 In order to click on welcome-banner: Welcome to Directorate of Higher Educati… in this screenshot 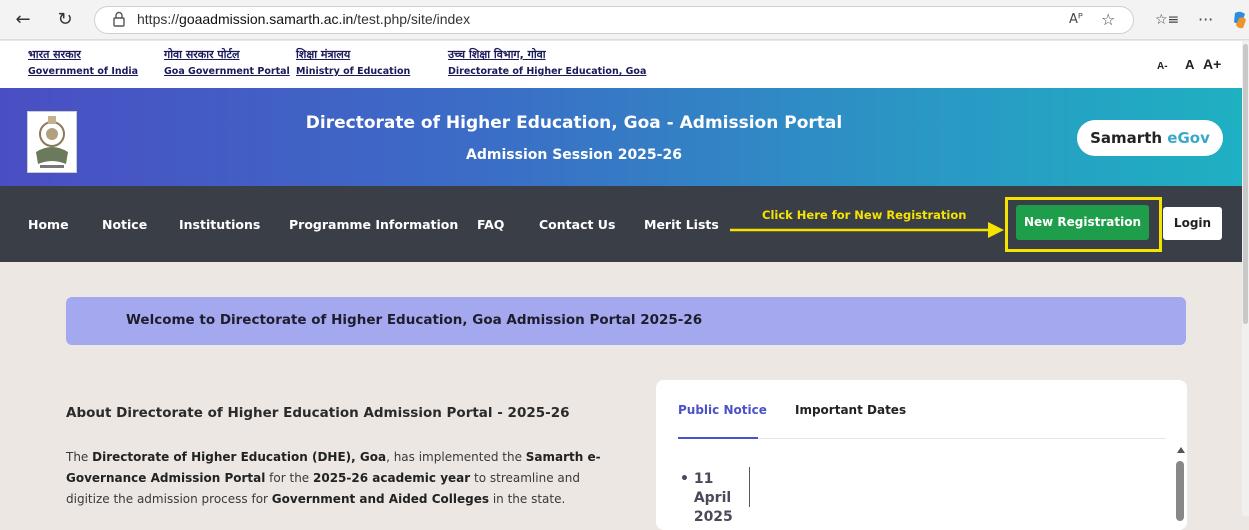, I will do `click(626, 321)`.